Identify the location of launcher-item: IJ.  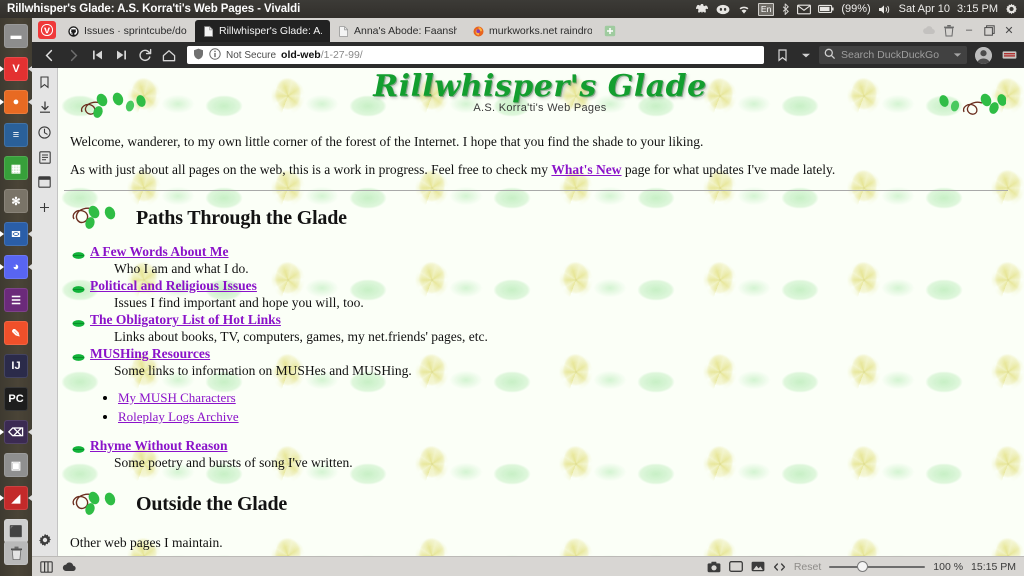
(16, 366).